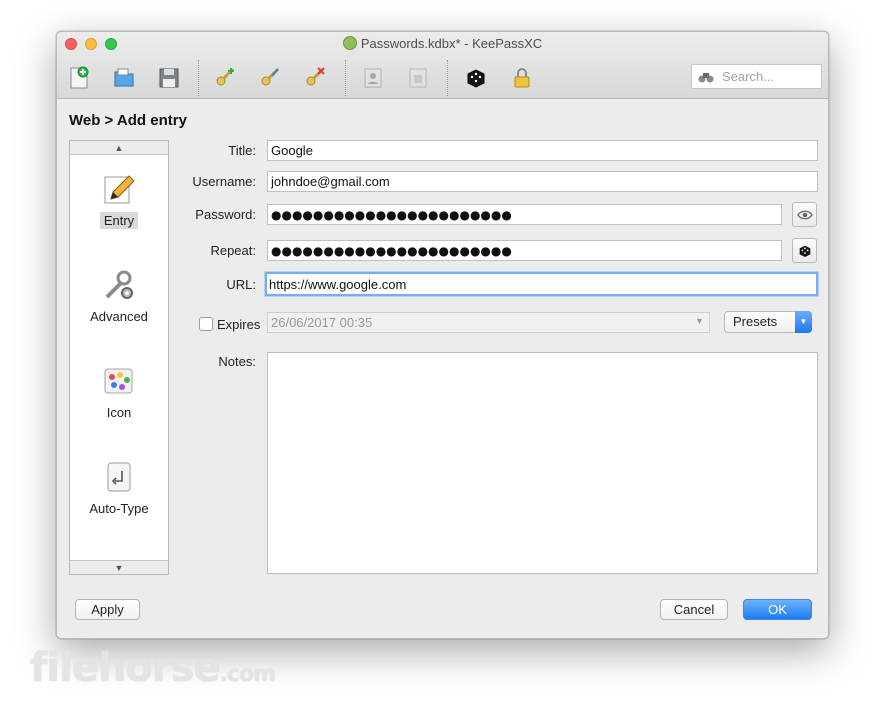  What do you see at coordinates (118, 381) in the screenshot?
I see `palette-icon` at bounding box center [118, 381].